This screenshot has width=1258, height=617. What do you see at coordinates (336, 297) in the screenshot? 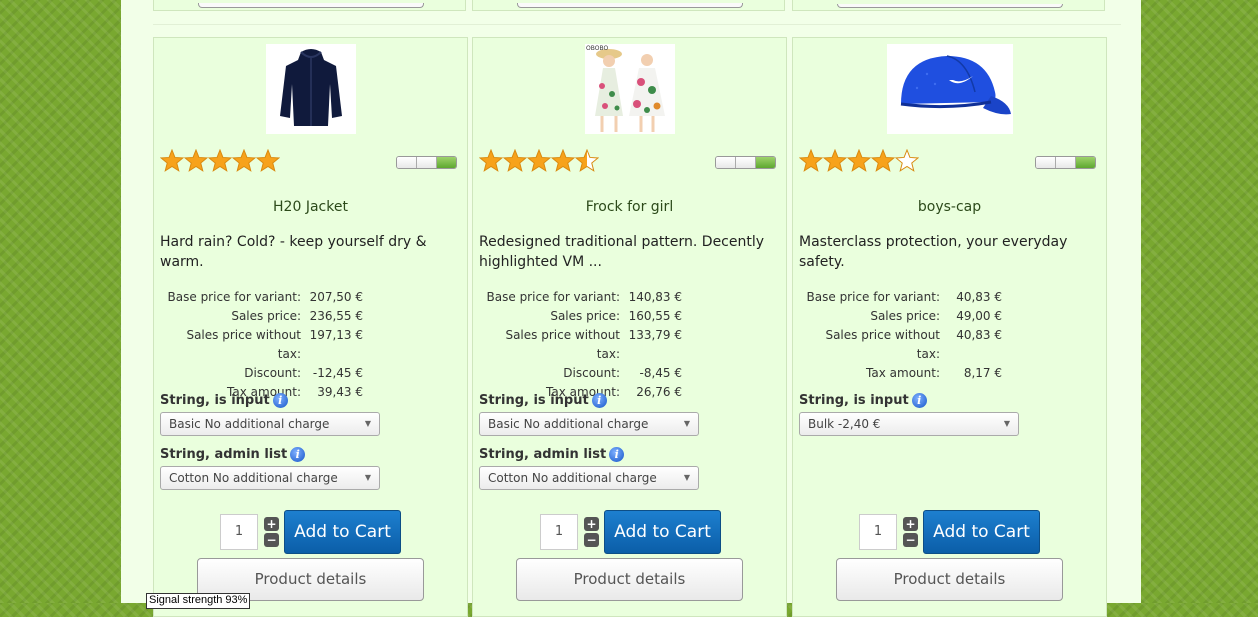
I see `price-value: 207,50 €` at bounding box center [336, 297].